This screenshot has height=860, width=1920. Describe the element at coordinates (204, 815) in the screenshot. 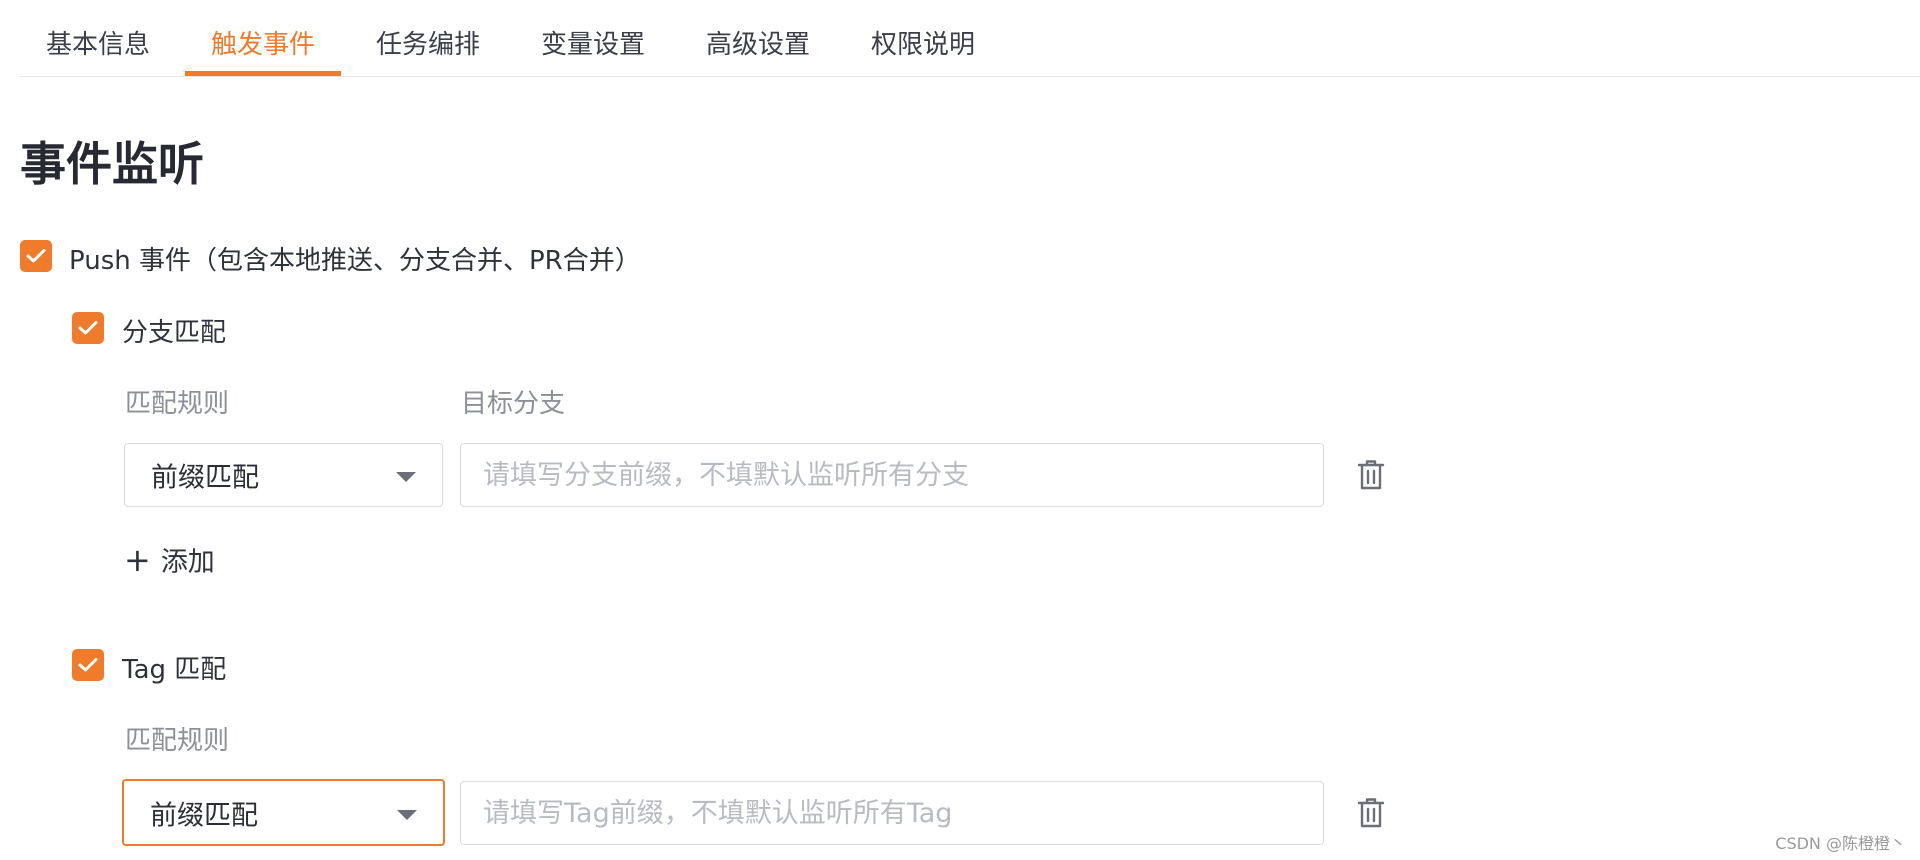

I see `tag-rule-value: 前缀匹配` at that location.